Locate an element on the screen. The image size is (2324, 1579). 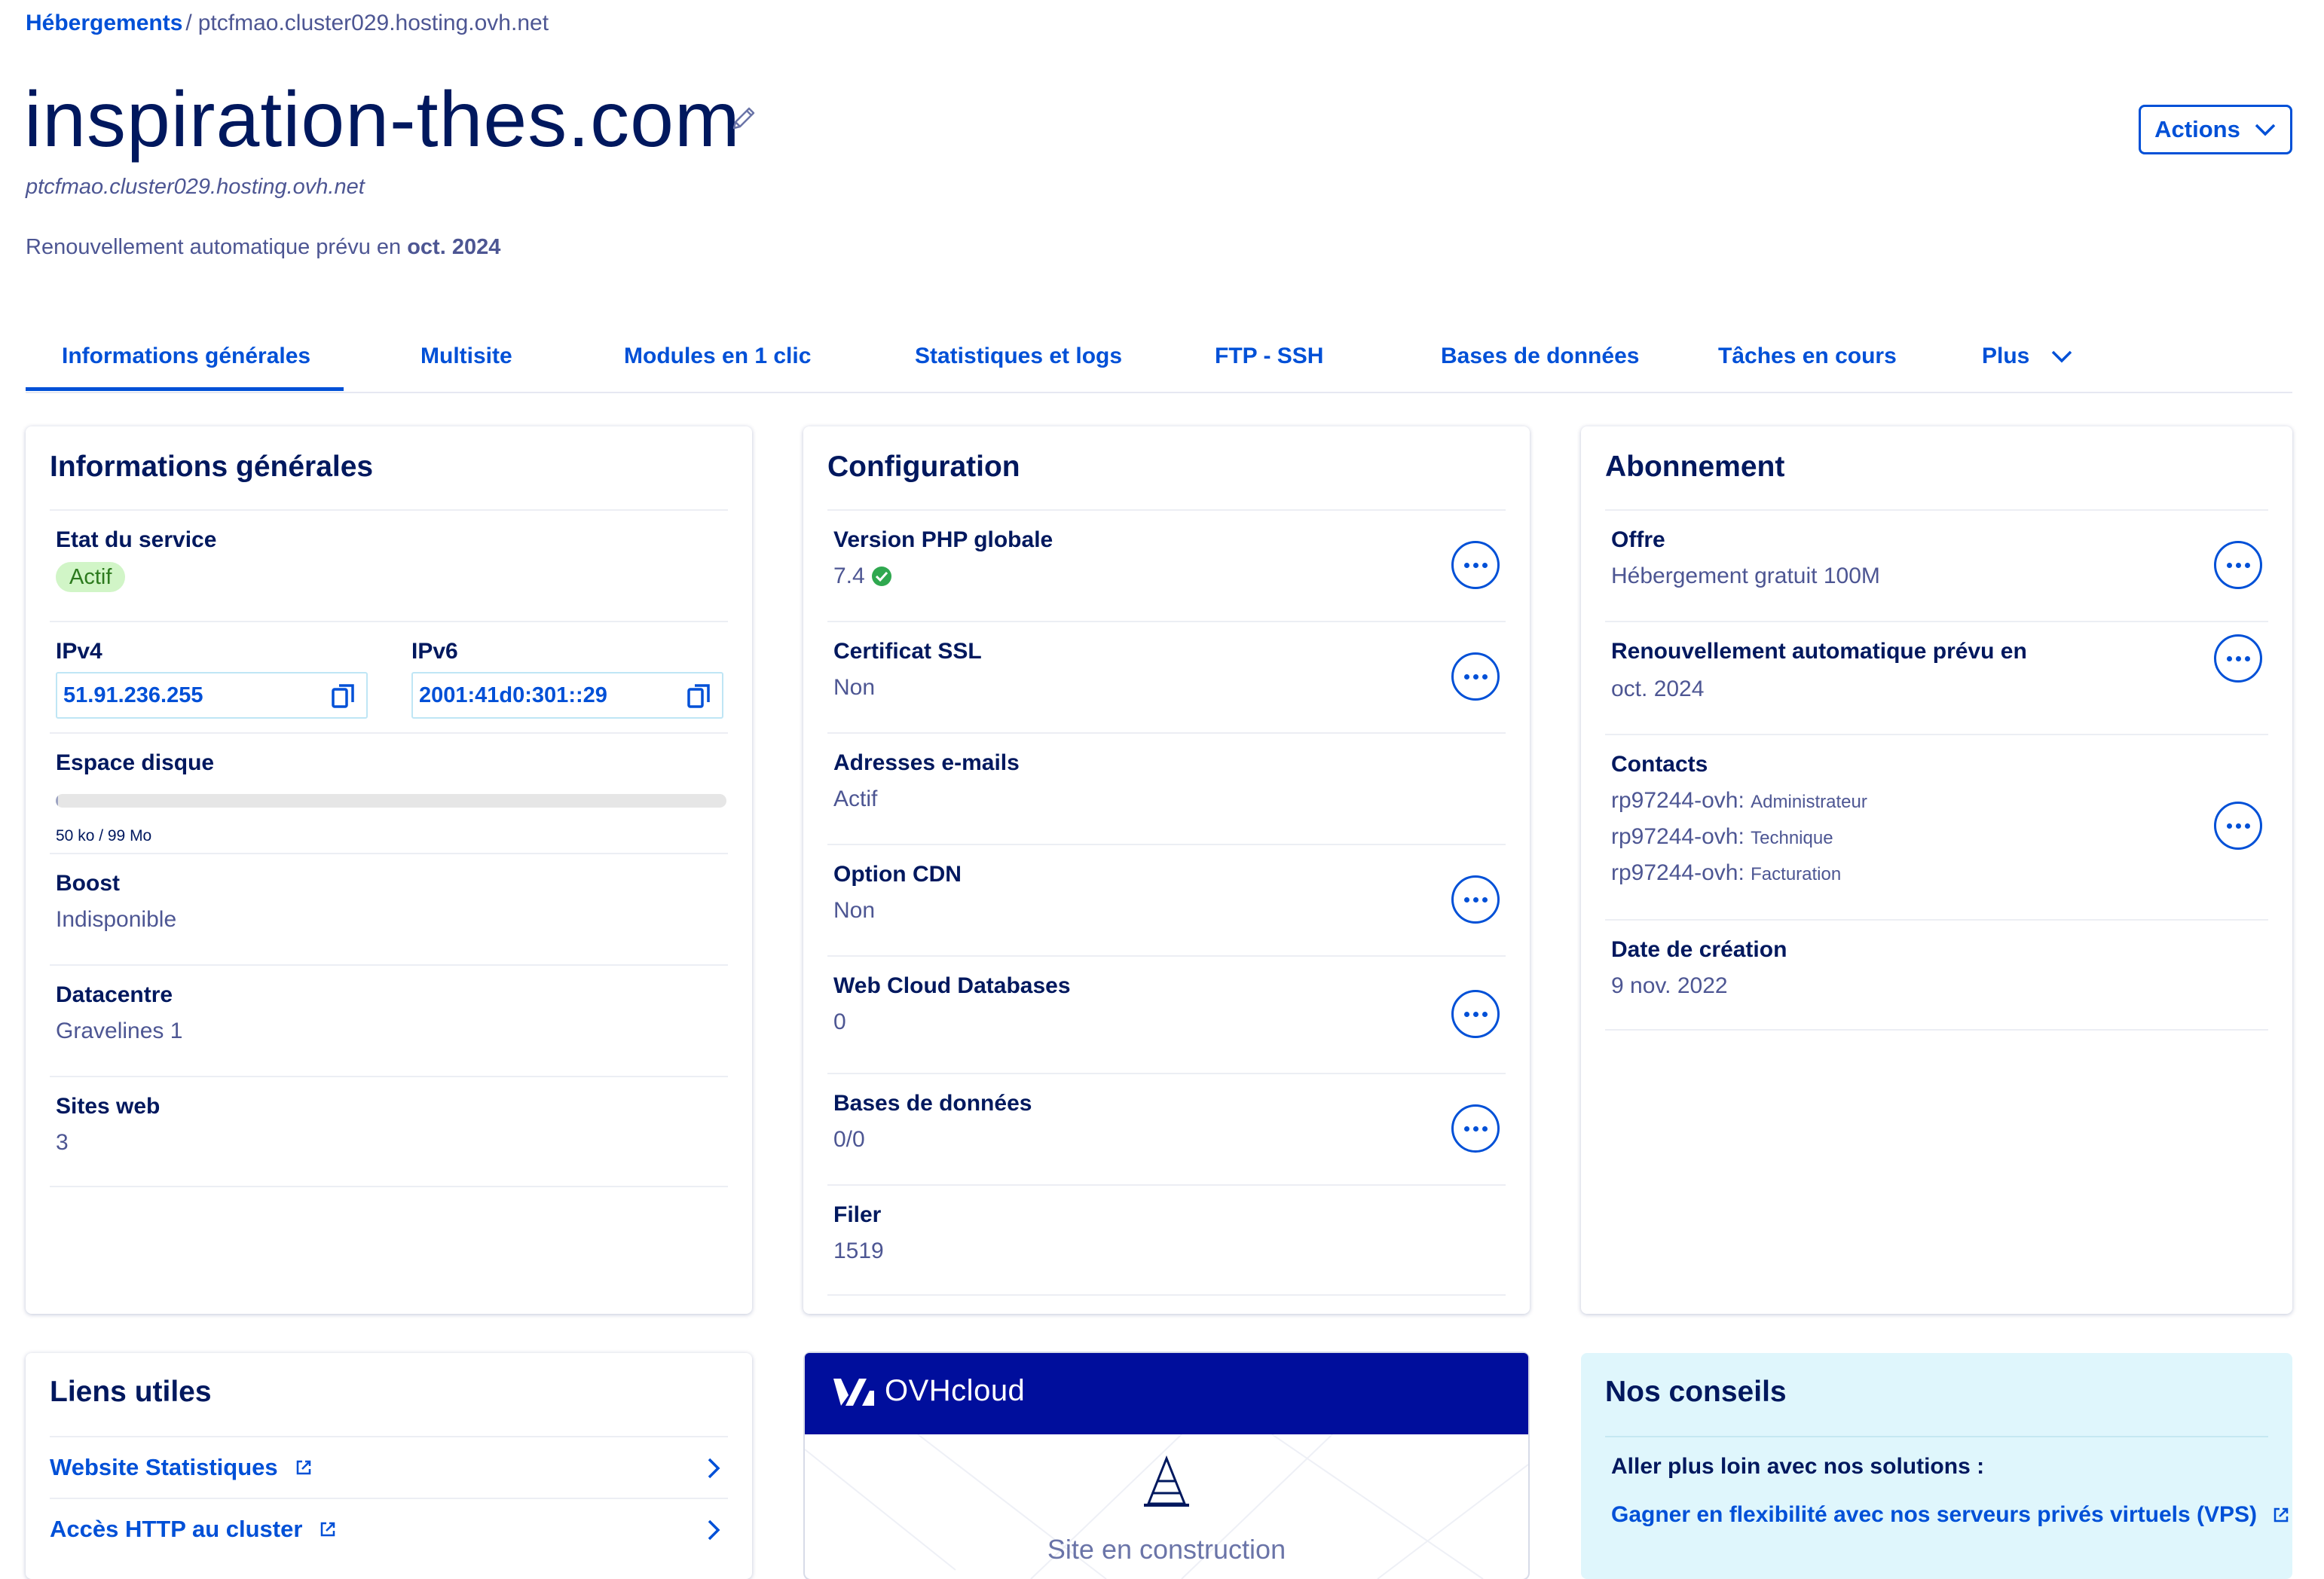
filer-value: 1519 is located at coordinates (858, 1250).